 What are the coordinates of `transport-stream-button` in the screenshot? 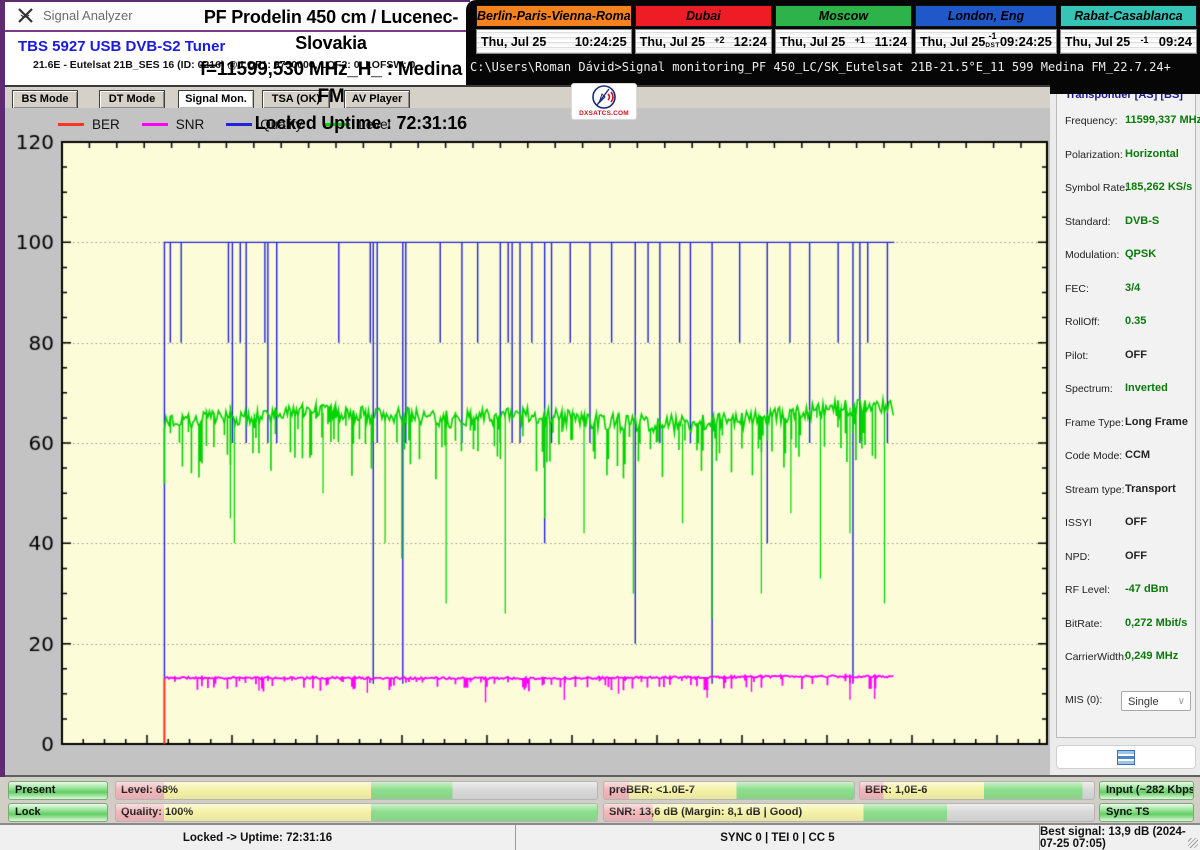 It's located at (1126, 757).